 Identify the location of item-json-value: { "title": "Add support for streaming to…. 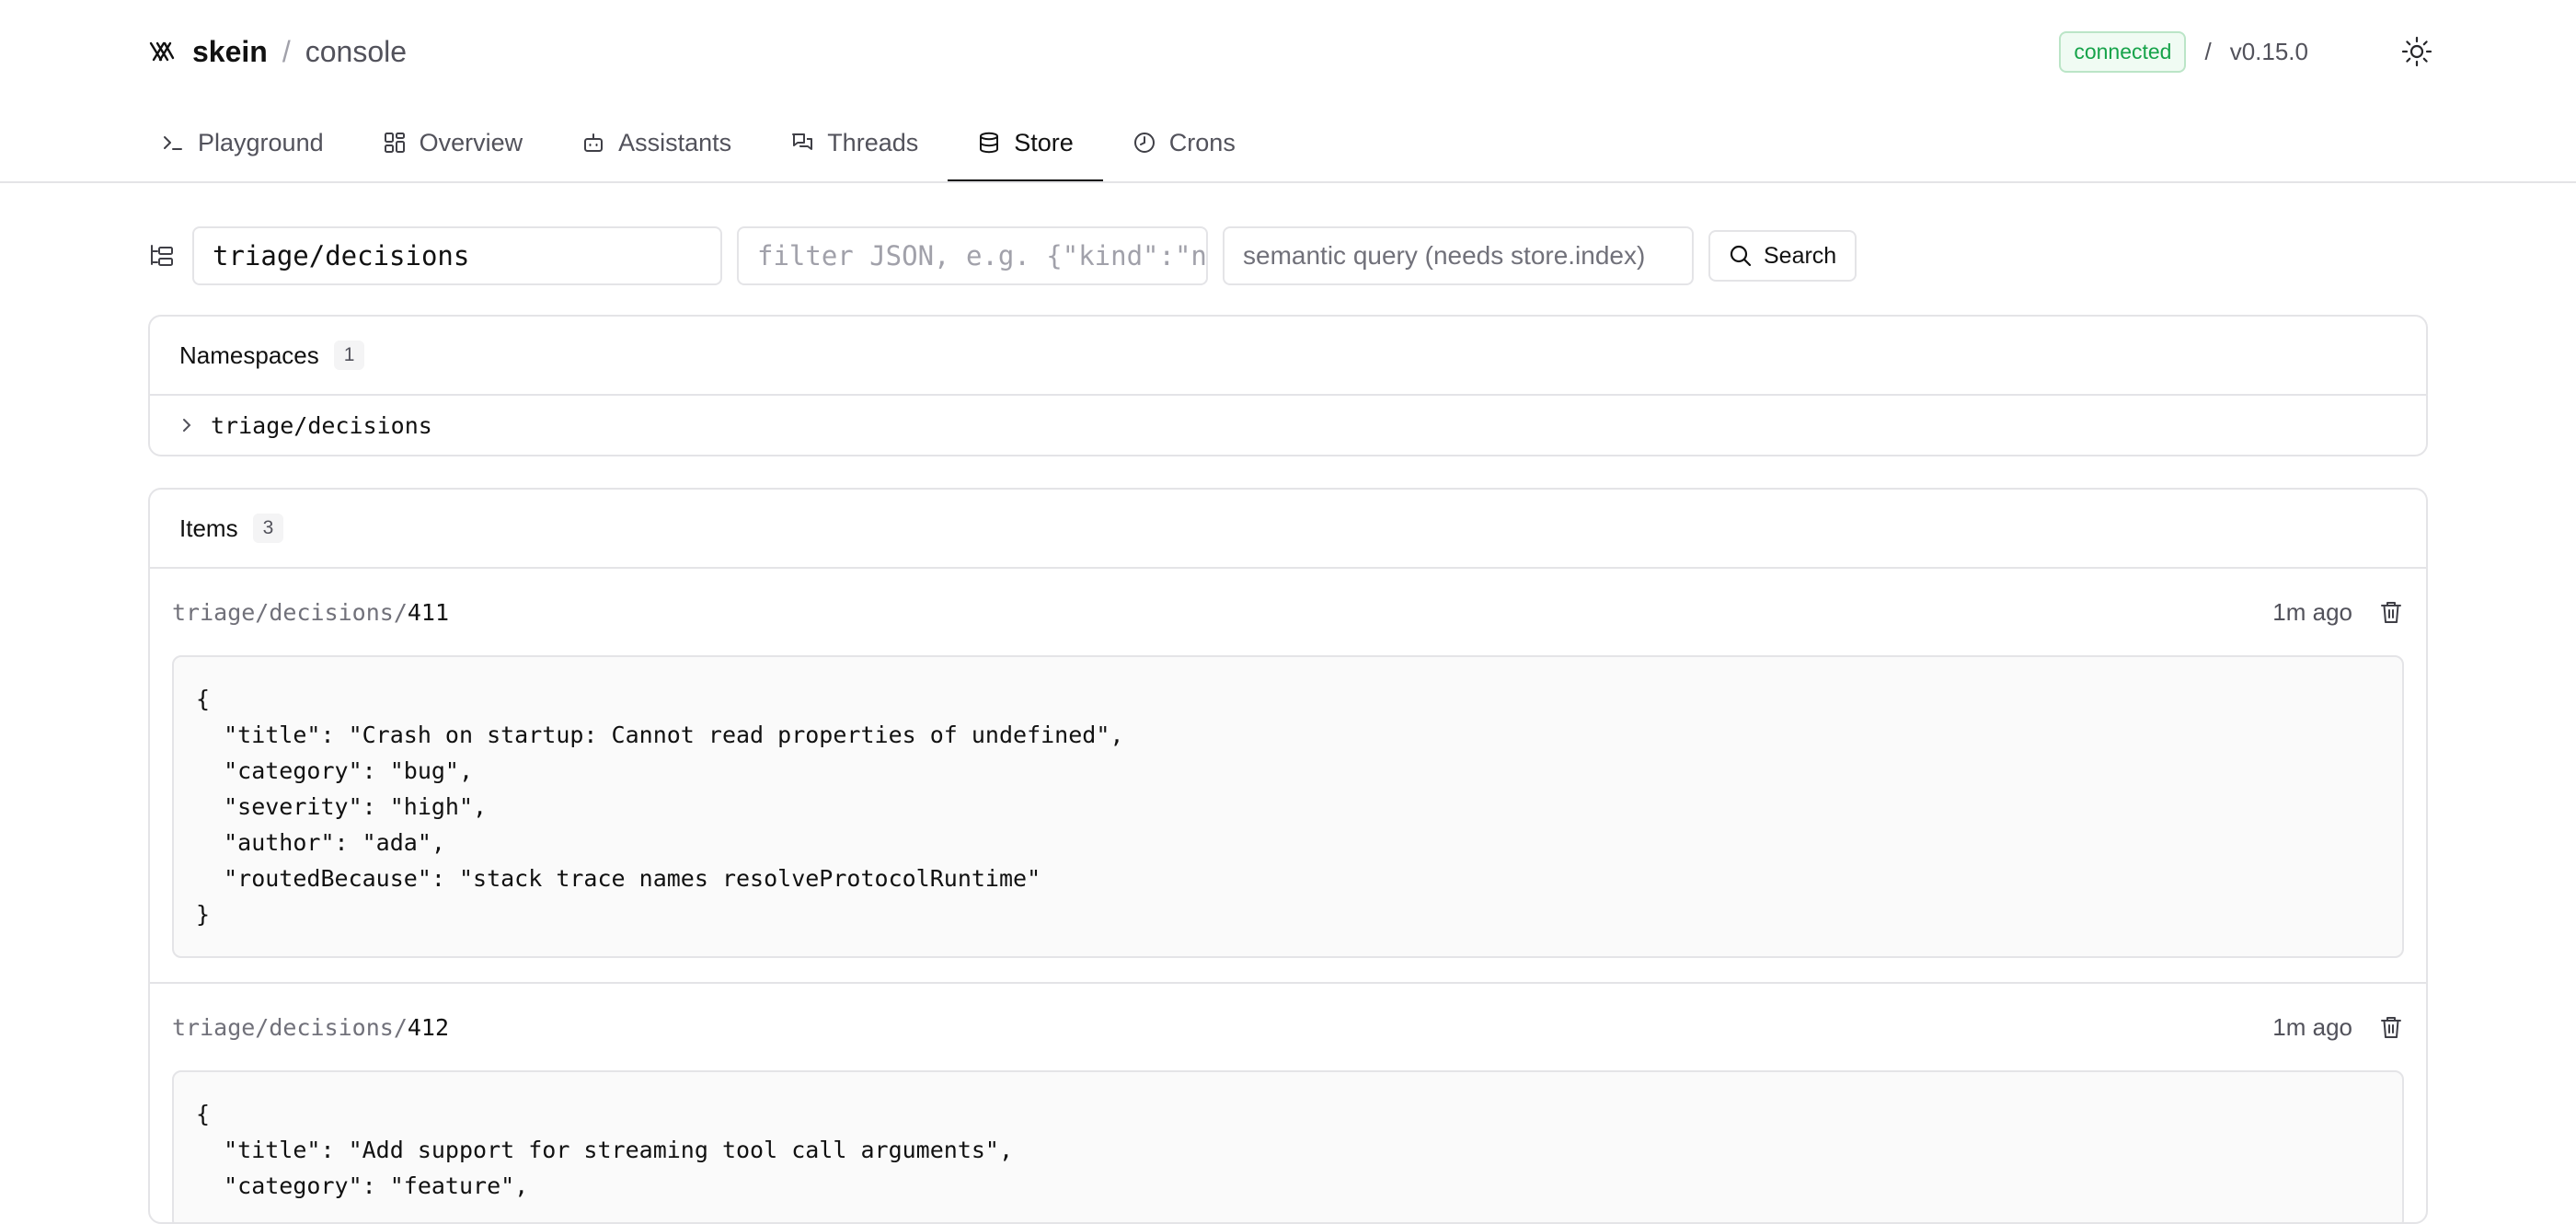
(1288, 1146).